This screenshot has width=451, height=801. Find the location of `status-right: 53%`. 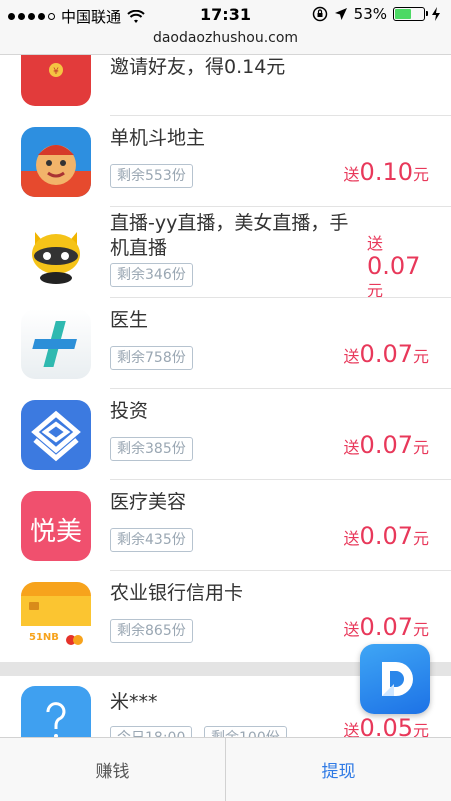

status-right: 53% is located at coordinates (376, 14).